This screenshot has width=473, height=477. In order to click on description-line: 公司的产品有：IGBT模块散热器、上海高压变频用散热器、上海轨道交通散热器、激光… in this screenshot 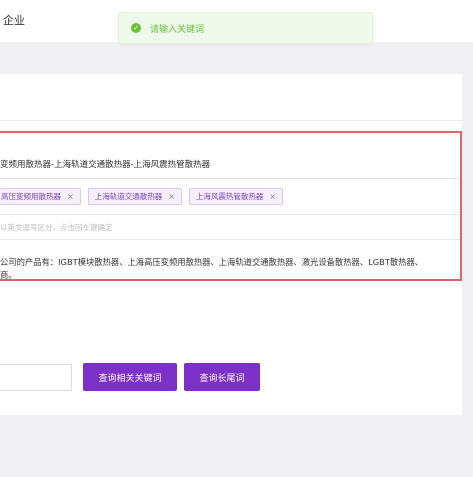, I will do `click(212, 262)`.